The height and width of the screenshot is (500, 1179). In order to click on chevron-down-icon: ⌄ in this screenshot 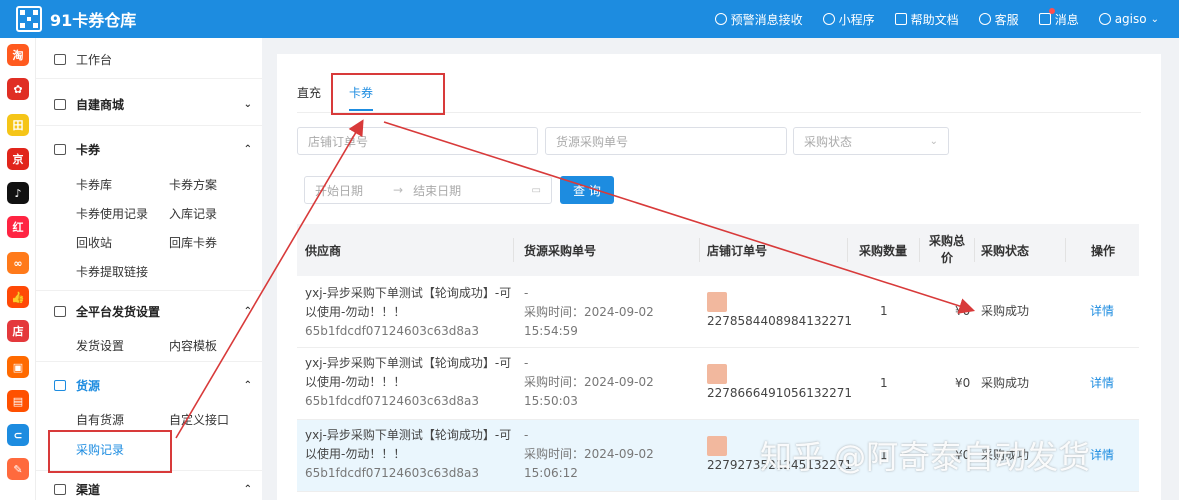, I will do `click(1154, 19)`.